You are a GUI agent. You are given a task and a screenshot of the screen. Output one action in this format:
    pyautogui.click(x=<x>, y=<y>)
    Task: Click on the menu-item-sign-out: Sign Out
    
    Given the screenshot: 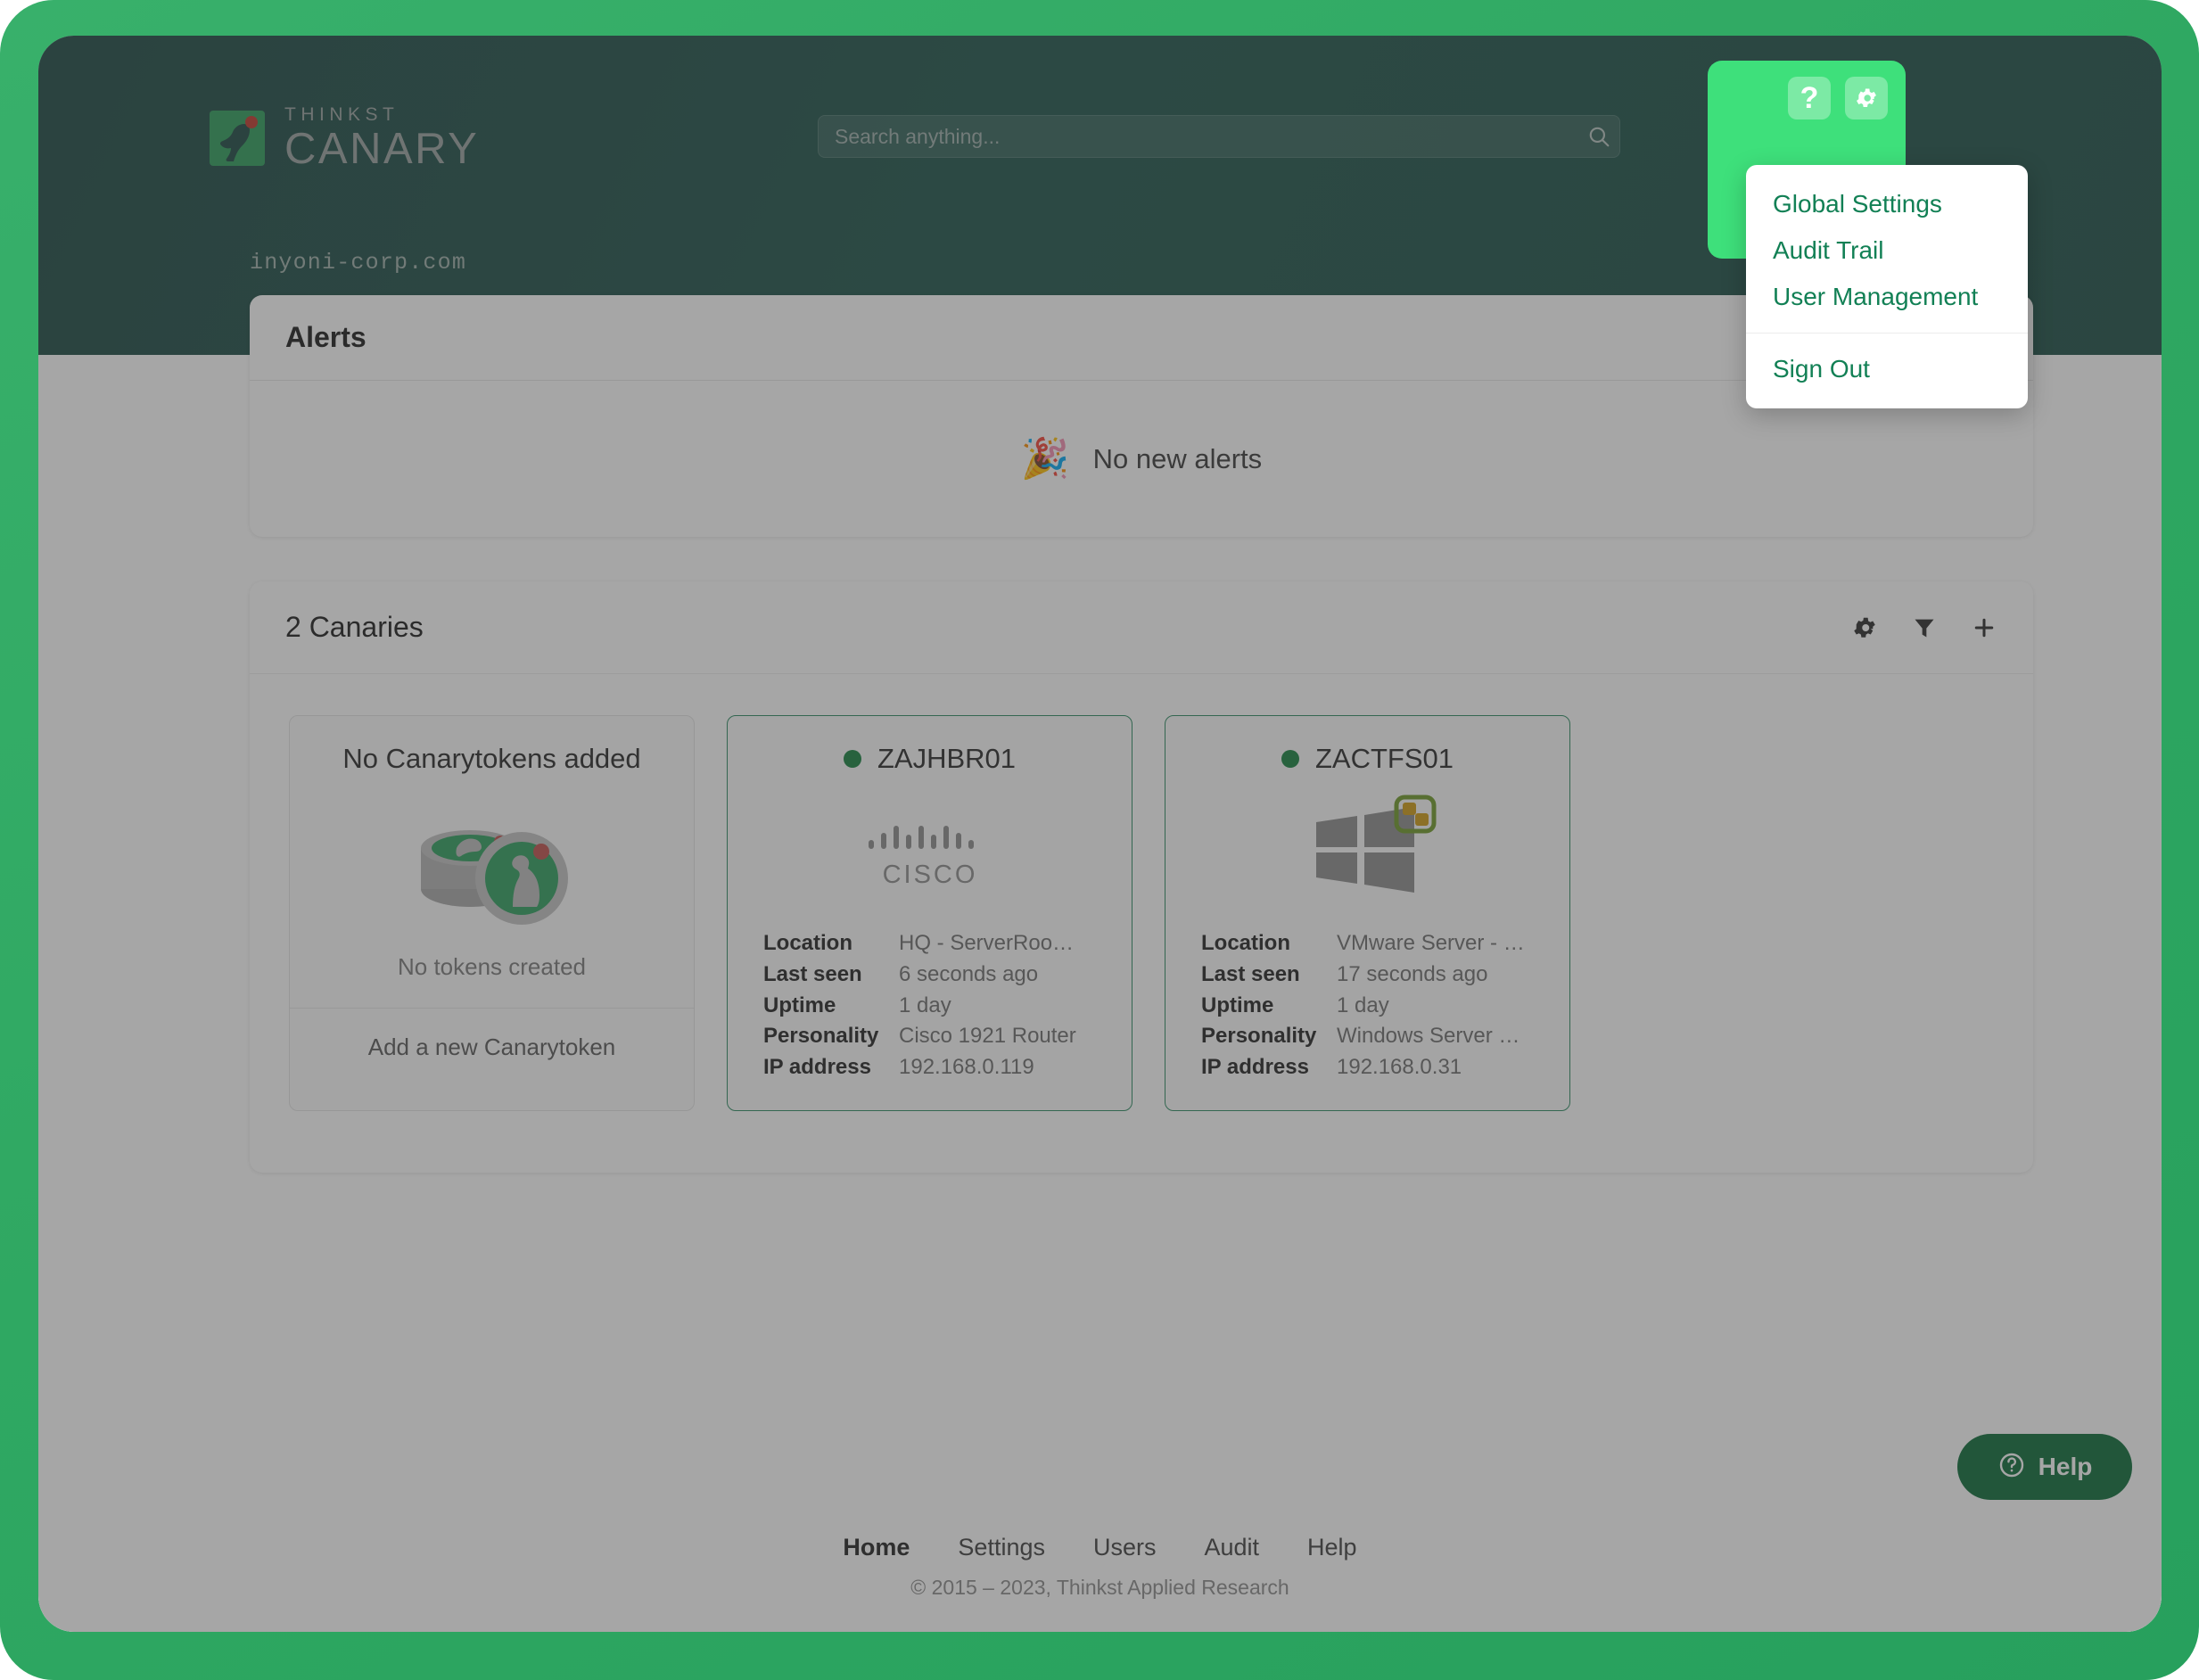 What is the action you would take?
    pyautogui.click(x=1887, y=369)
    